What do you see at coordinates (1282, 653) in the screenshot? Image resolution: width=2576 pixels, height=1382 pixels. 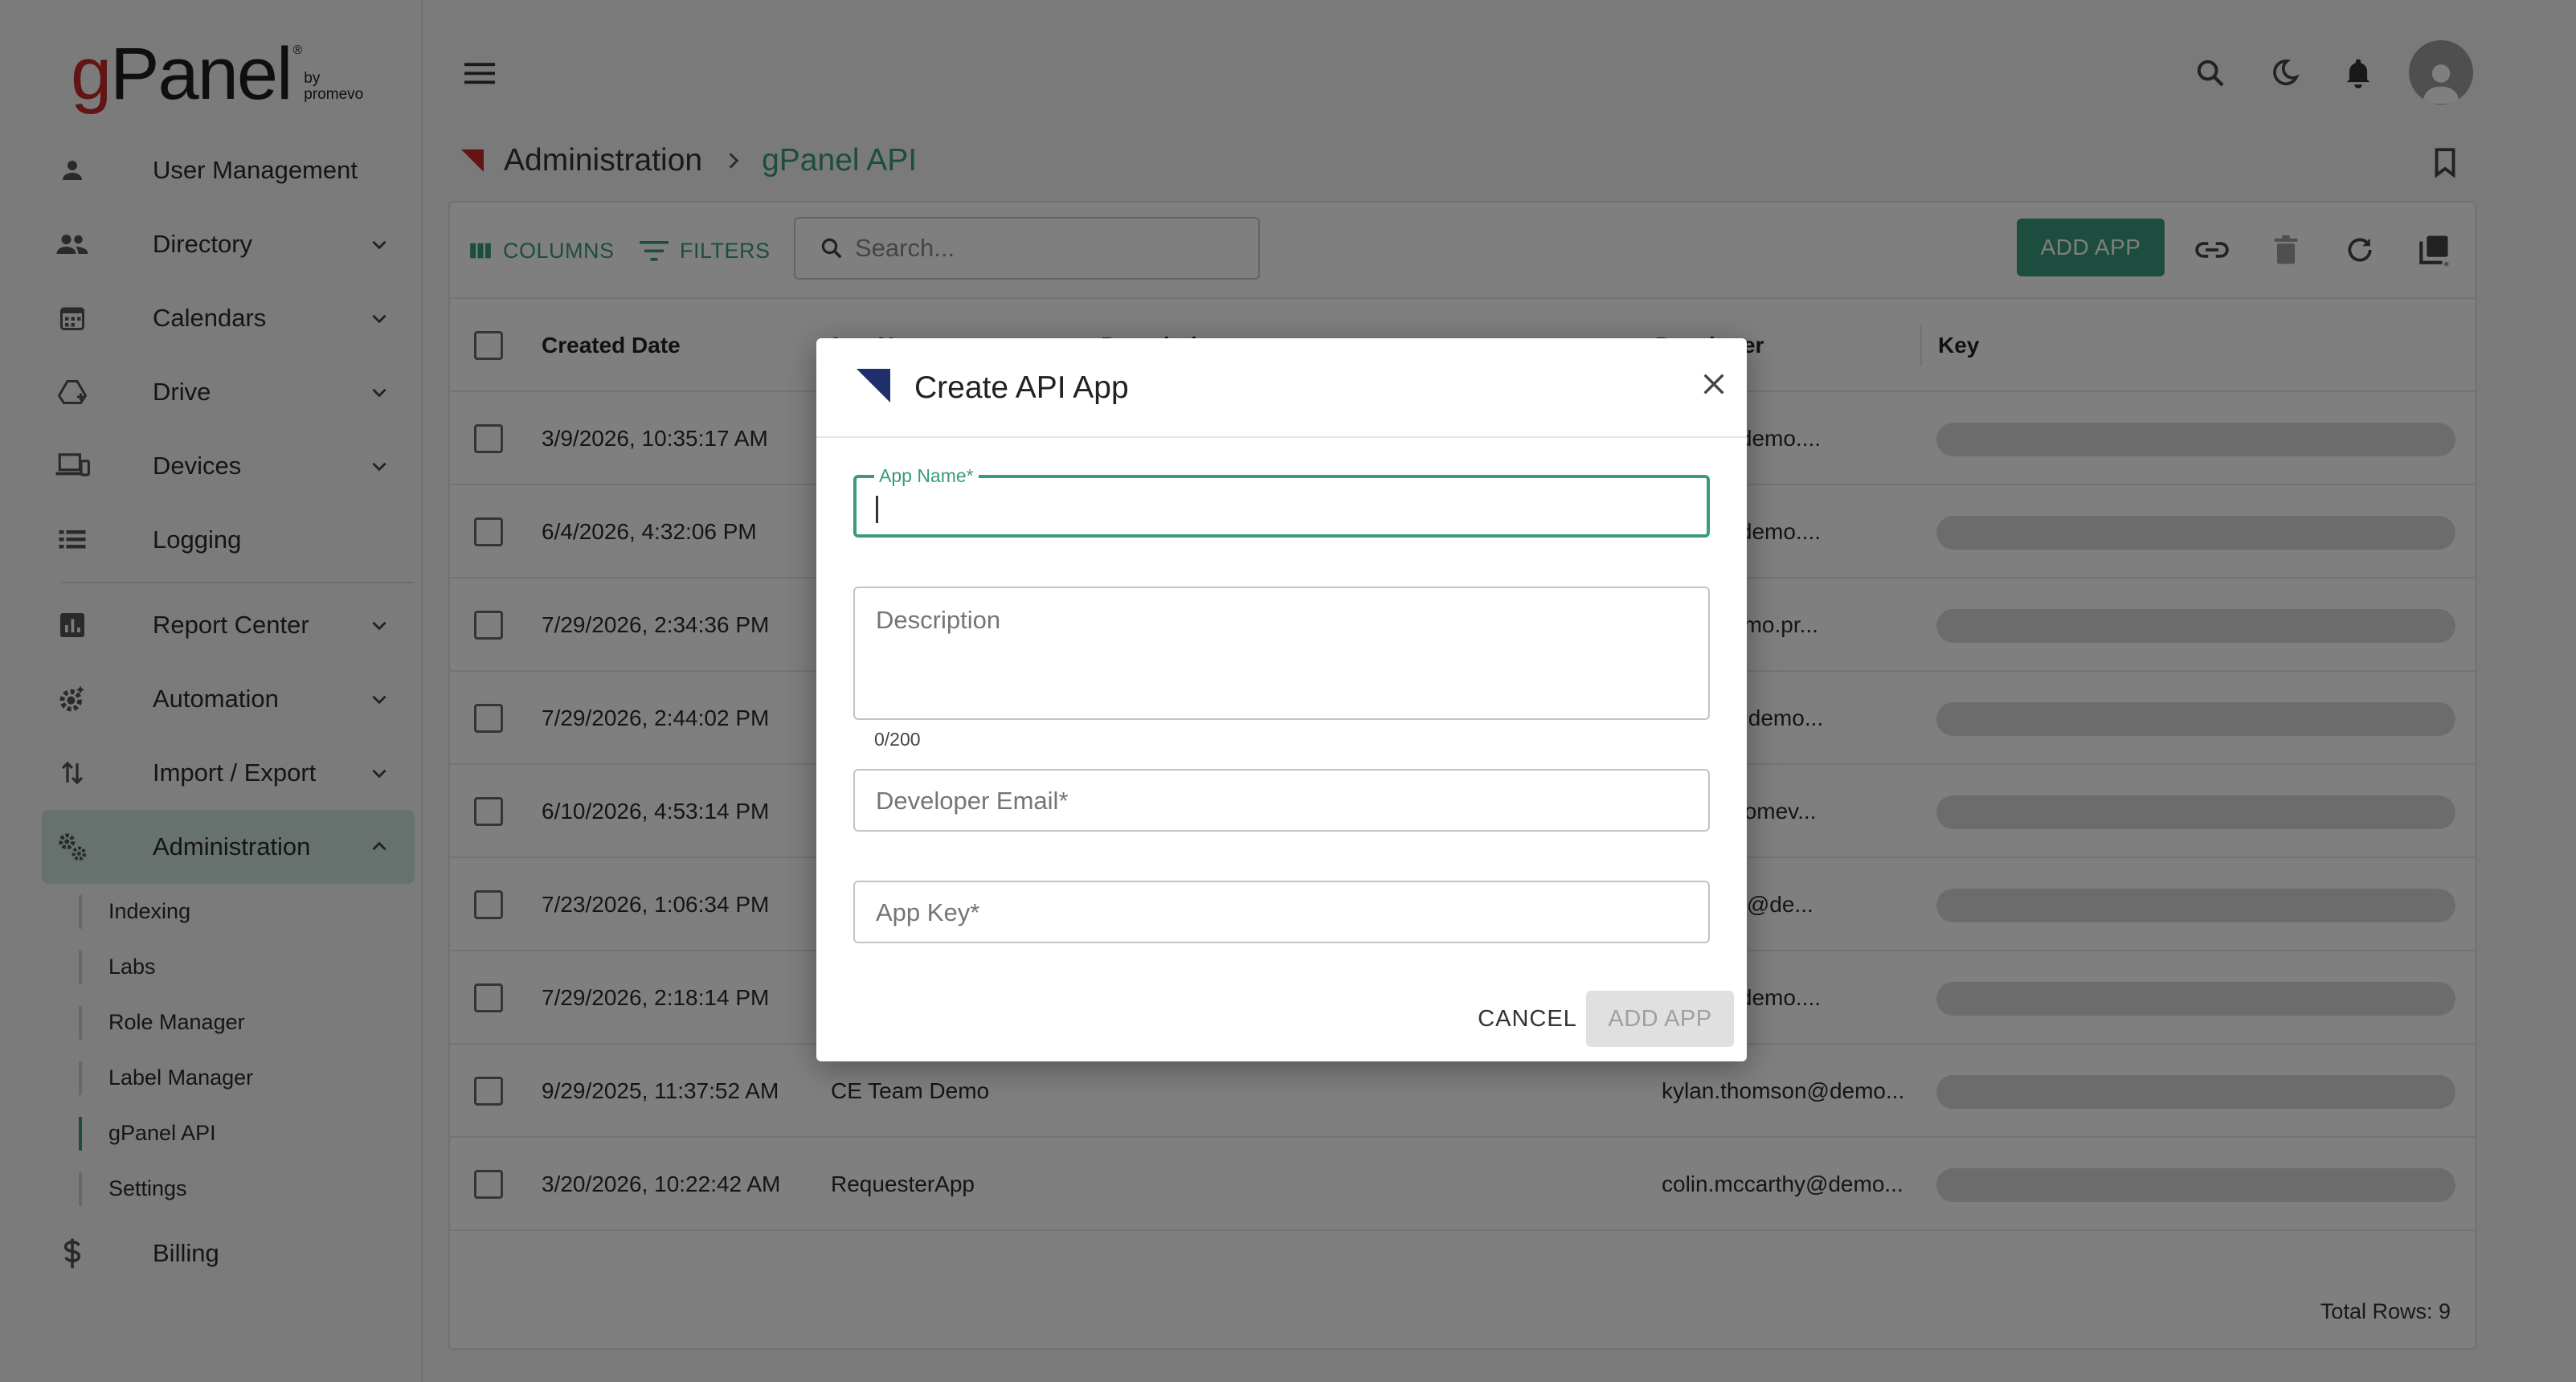 I see `description-field: Description` at bounding box center [1282, 653].